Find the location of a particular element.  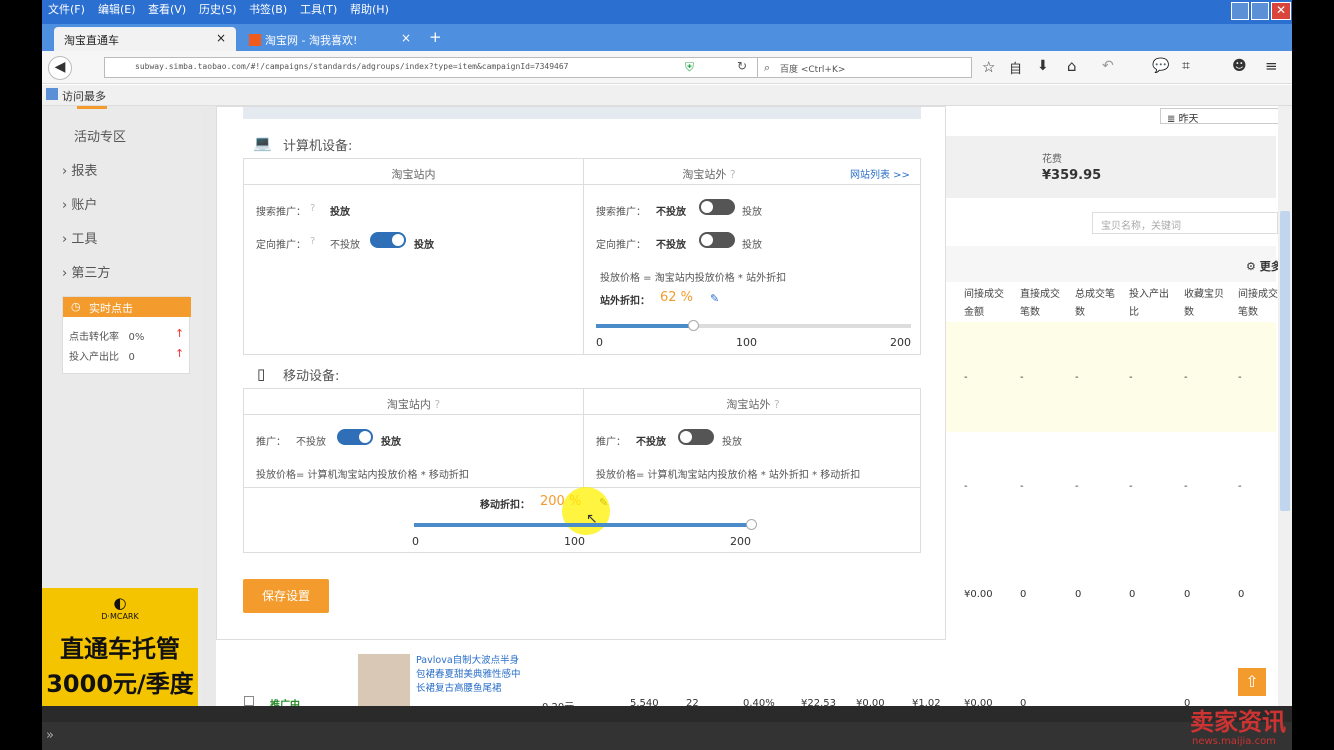

pc-outside-header: 淘宝站外 ? is located at coordinates (709, 174).